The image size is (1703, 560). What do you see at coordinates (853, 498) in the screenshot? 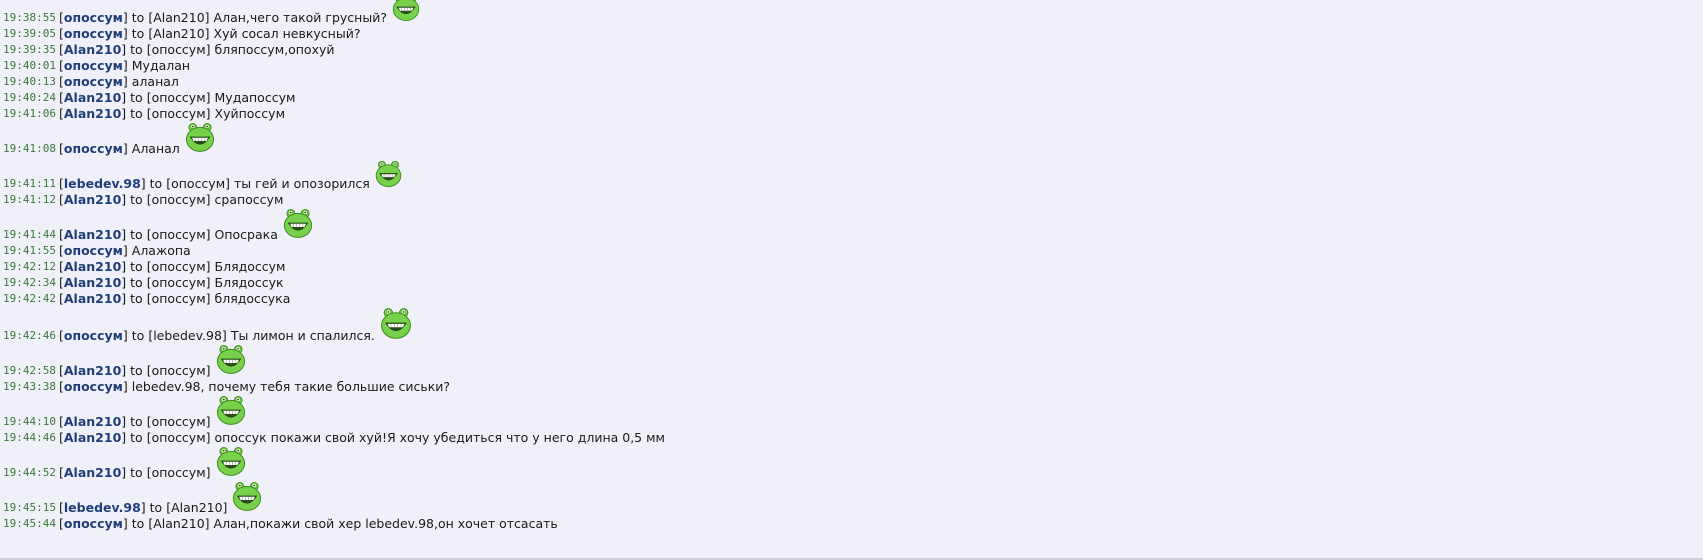
I see `chat-message: 19:45:15[lebedev.98] to [Alan210]` at bounding box center [853, 498].